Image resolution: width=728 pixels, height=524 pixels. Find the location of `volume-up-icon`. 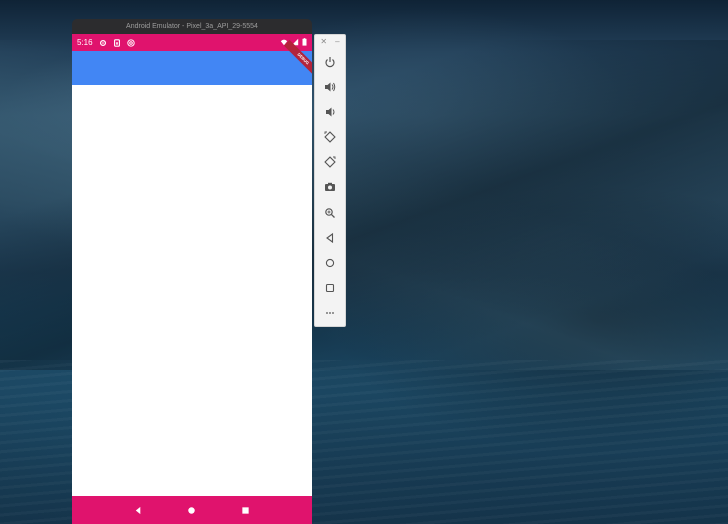

volume-up-icon is located at coordinates (330, 87).